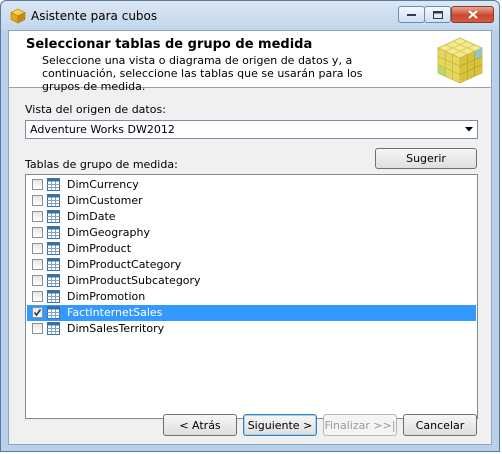 This screenshot has width=502, height=454. I want to click on table-row: DimPromotion, so click(251, 297).